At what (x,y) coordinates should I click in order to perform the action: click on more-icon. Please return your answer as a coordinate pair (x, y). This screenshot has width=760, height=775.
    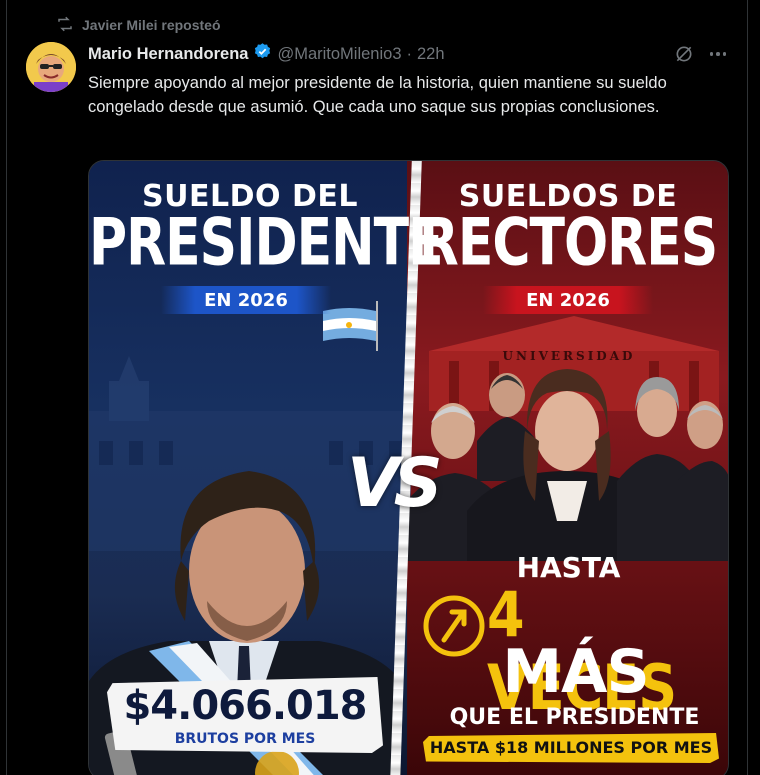
    Looking at the image, I should click on (718, 54).